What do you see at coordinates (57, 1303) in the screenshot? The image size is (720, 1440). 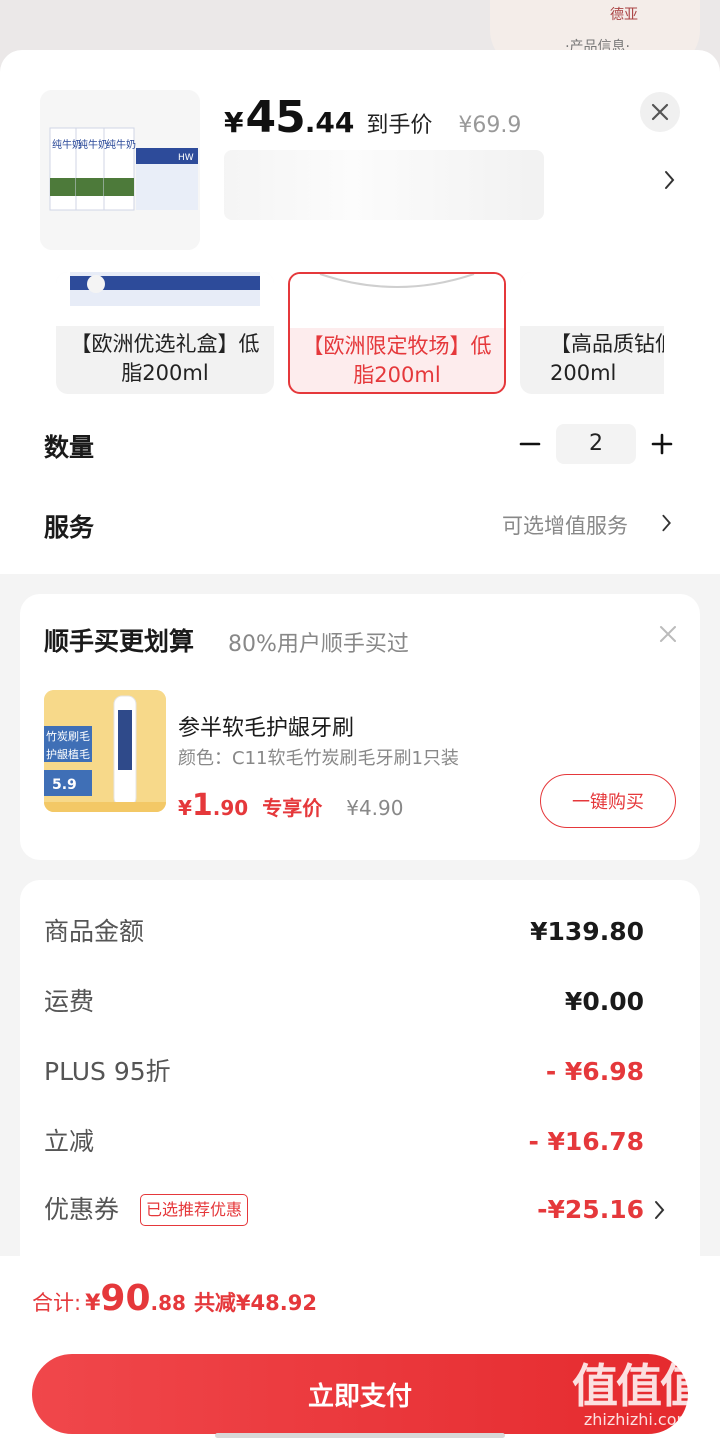 I see `total-label: 合计:` at bounding box center [57, 1303].